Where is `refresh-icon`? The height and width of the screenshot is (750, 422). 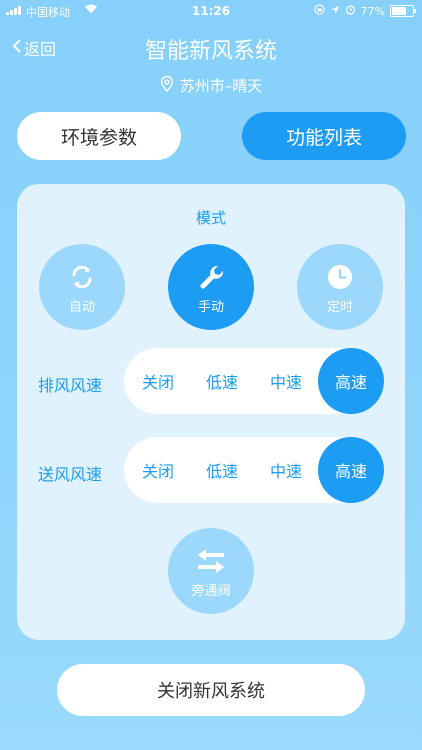
refresh-icon is located at coordinates (82, 277).